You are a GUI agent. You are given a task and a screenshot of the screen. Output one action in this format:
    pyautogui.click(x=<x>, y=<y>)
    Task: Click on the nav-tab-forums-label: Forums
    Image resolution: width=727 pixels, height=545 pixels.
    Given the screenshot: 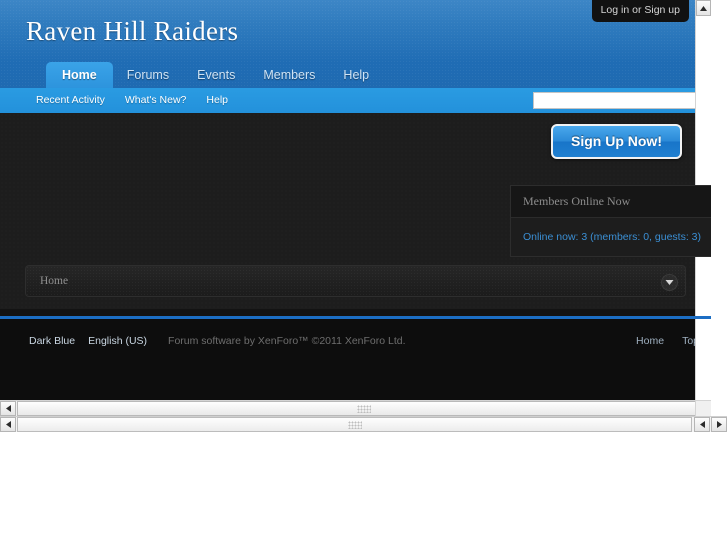 What is the action you would take?
    pyautogui.click(x=148, y=74)
    